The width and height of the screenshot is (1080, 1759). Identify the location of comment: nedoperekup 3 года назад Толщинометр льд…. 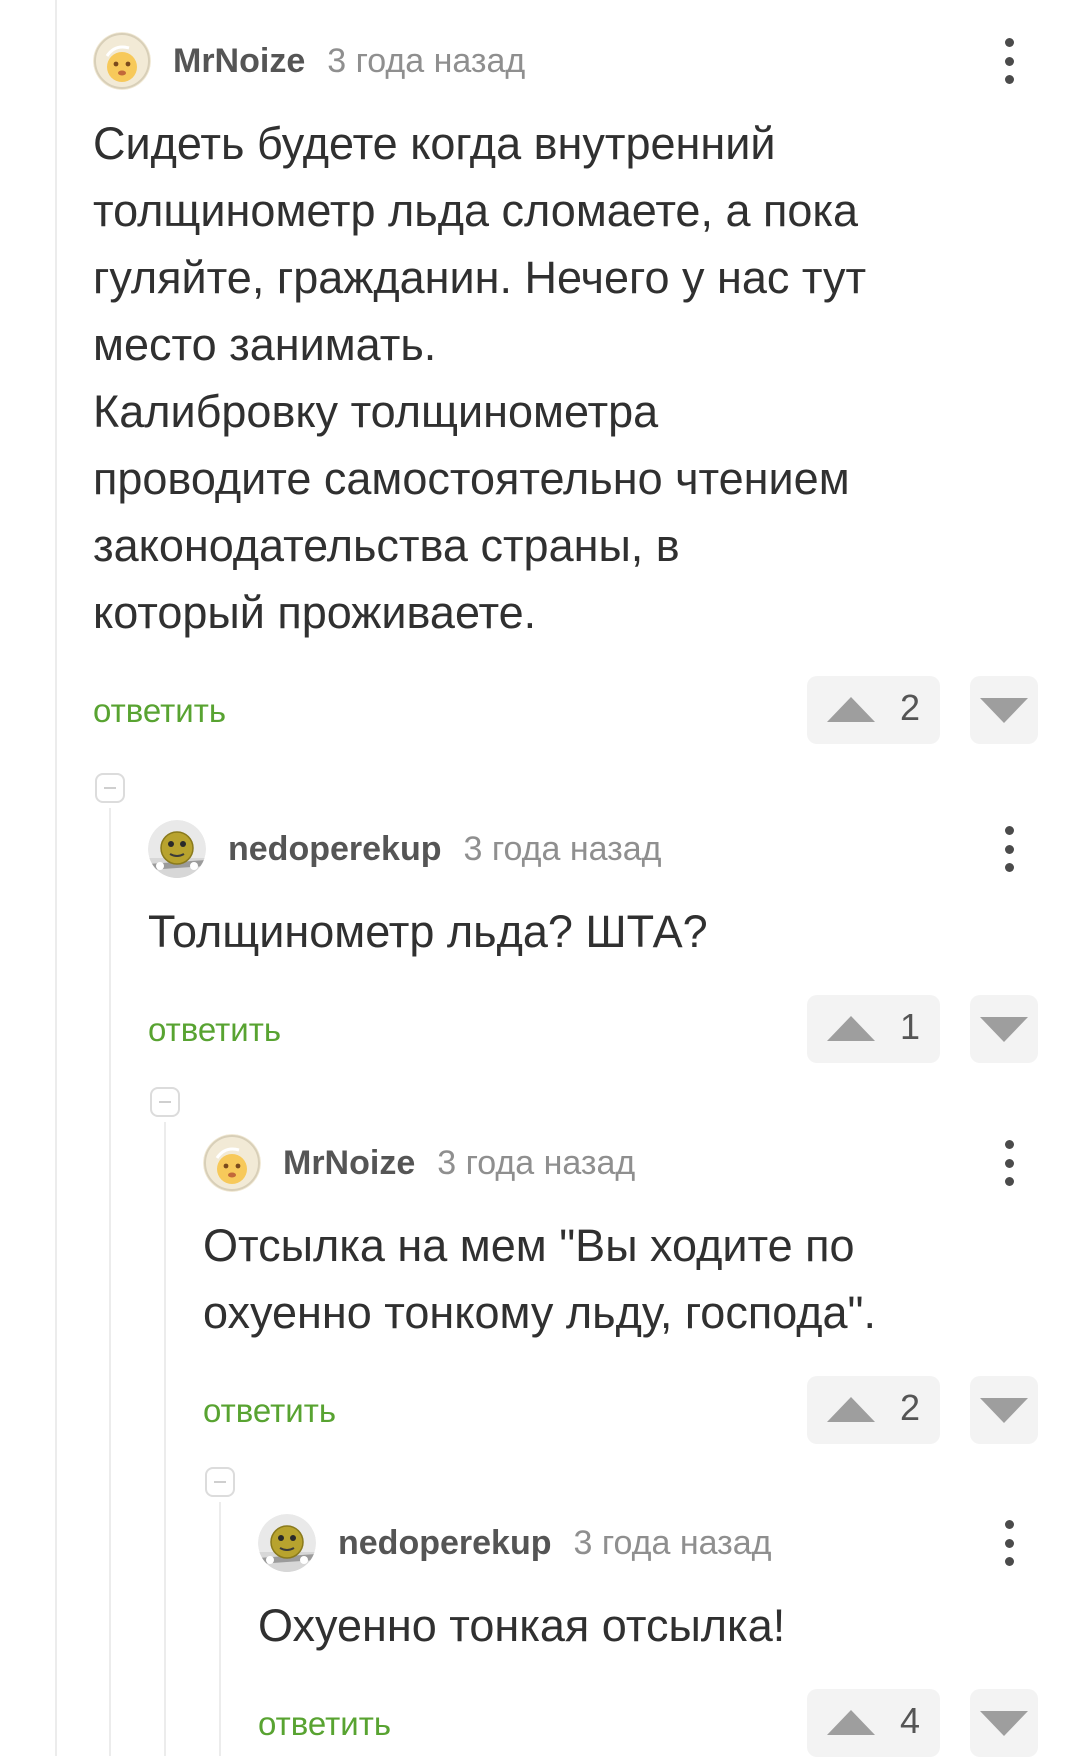
(614, 941).